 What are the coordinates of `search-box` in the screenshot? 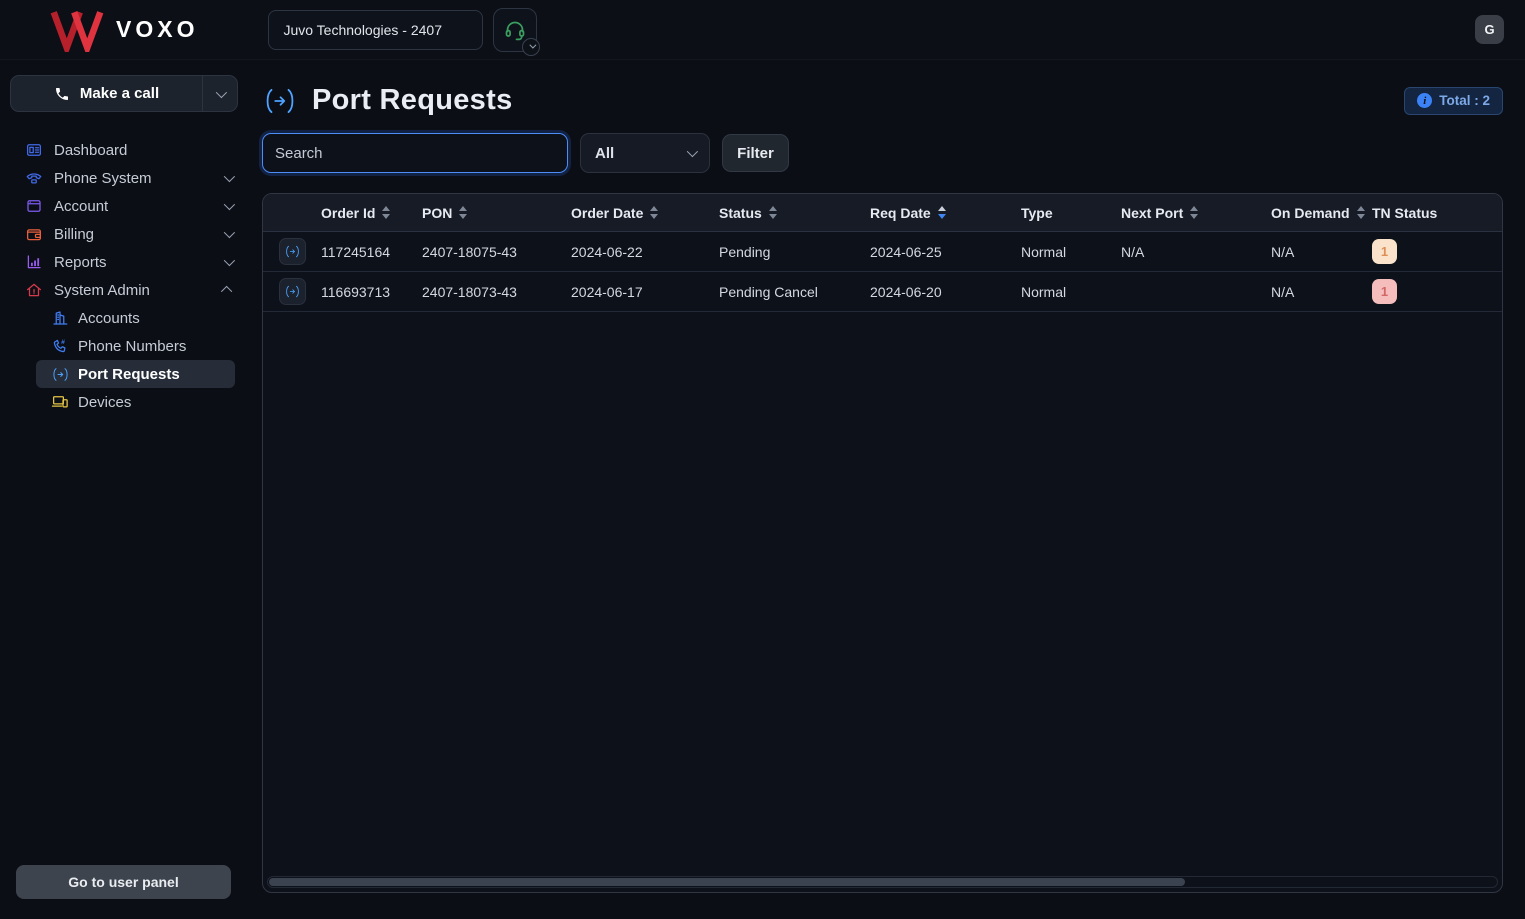 It's located at (415, 153).